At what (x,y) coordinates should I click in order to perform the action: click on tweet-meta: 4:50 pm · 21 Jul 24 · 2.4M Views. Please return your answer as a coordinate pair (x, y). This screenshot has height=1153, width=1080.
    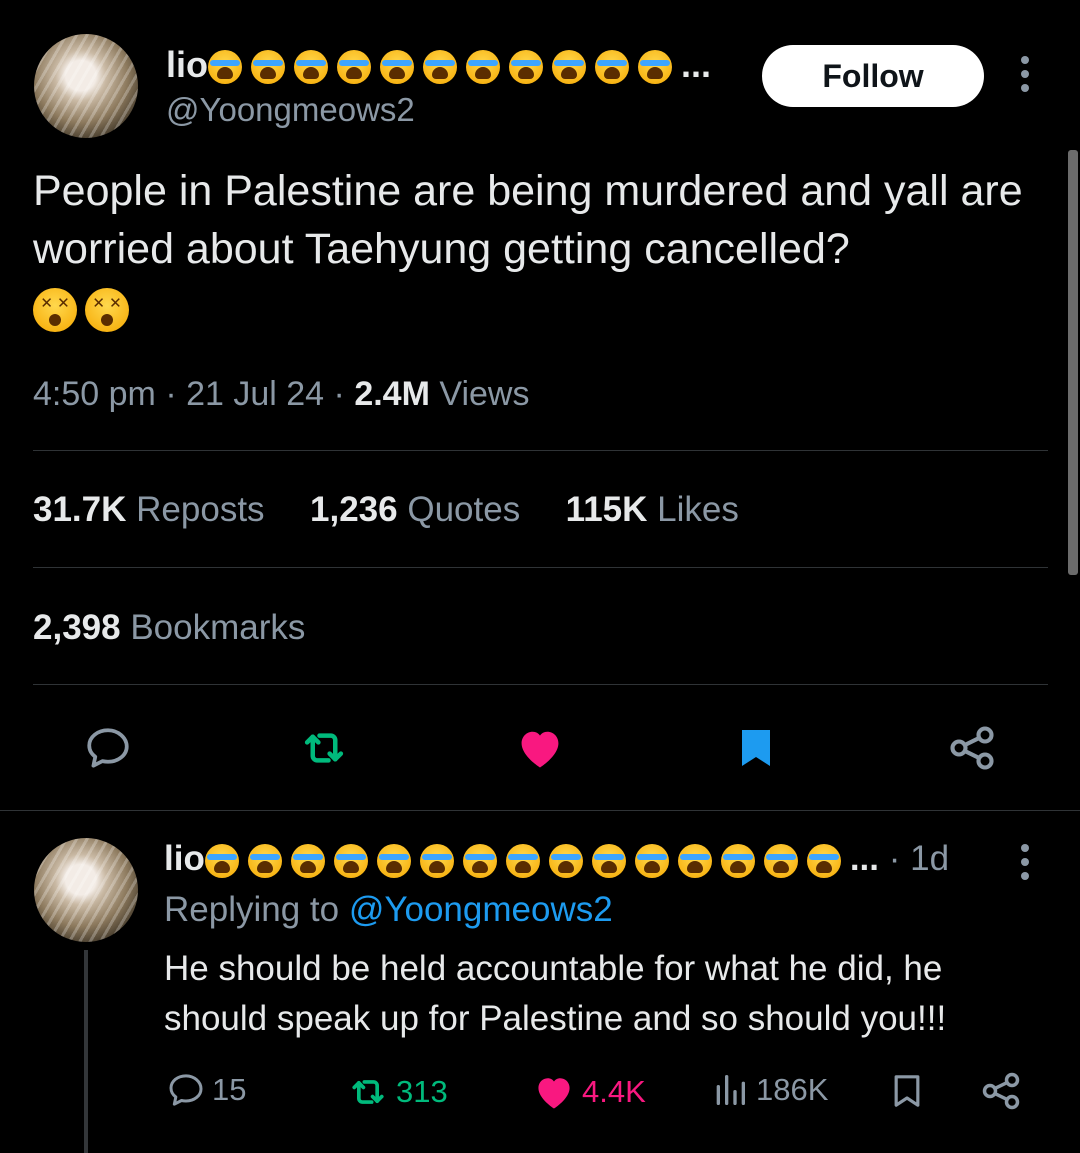
    Looking at the image, I should click on (281, 394).